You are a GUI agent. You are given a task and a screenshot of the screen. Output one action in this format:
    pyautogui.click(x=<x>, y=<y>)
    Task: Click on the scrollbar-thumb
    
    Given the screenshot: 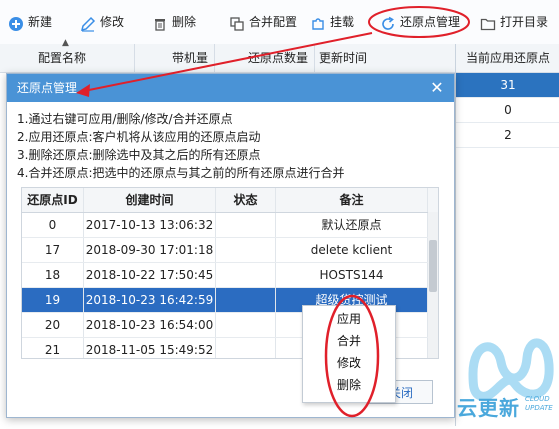 What is the action you would take?
    pyautogui.click(x=433, y=266)
    